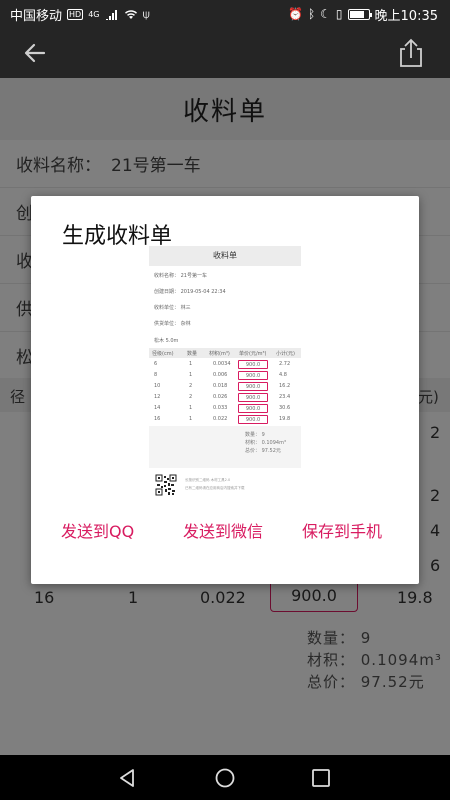 This screenshot has height=800, width=450. I want to click on nav-home-icon, so click(225, 778).